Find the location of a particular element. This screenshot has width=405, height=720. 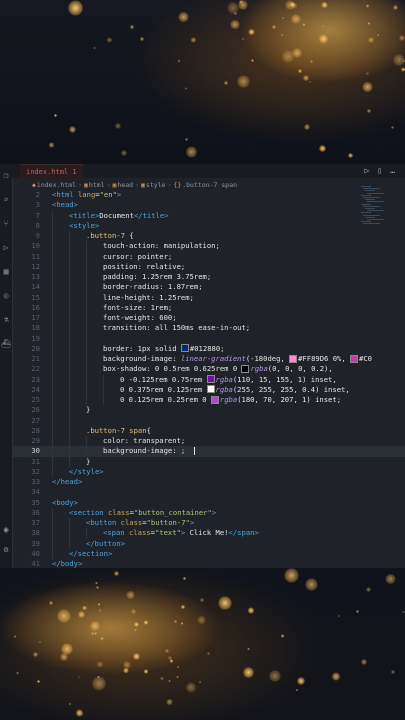

code-token: rgba is located at coordinates (259, 369).